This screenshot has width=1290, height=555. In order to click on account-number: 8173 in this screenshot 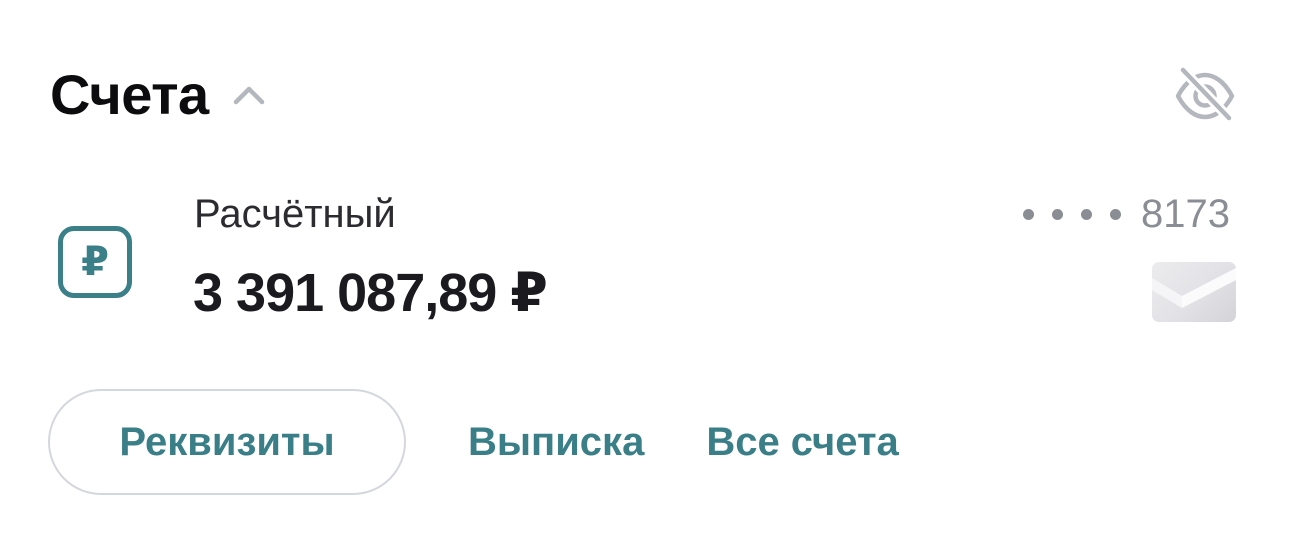, I will do `click(1126, 214)`.